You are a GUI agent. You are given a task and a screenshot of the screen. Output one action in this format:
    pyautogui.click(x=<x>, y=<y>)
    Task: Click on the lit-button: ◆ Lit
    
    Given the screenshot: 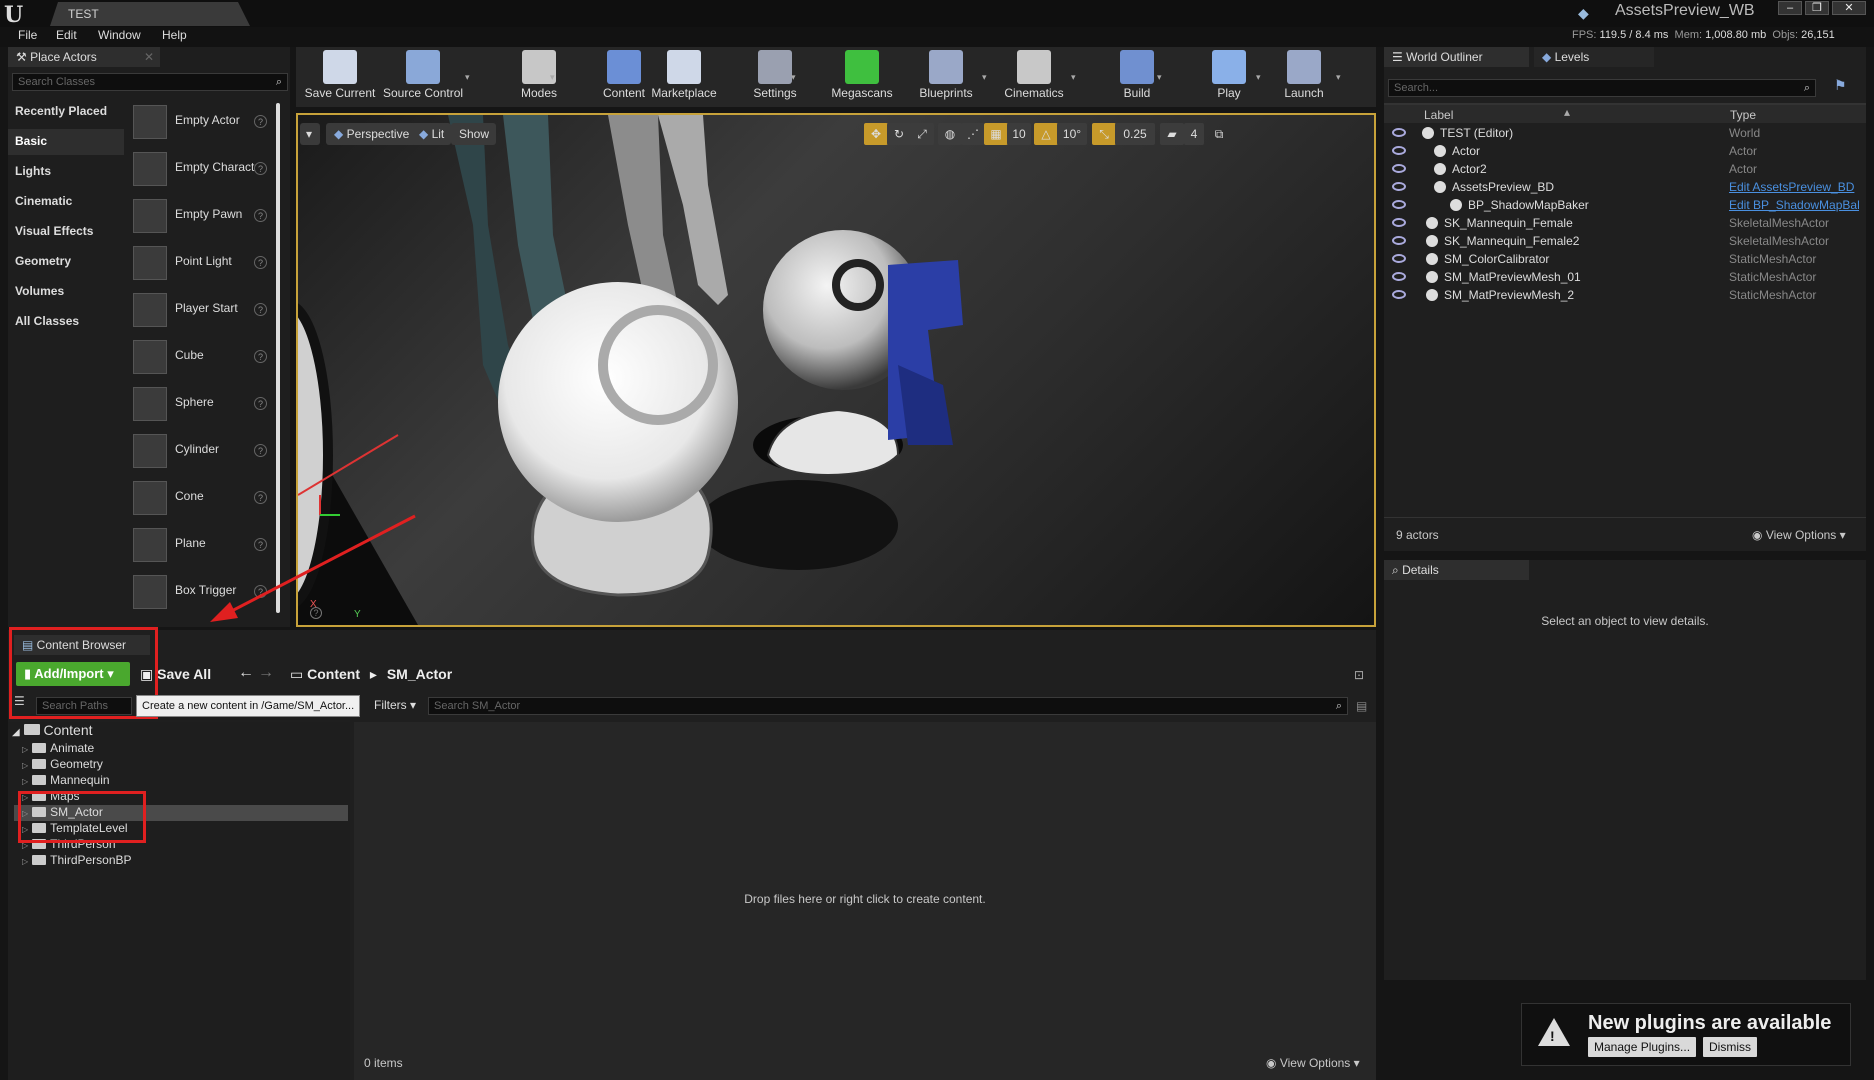 What is the action you would take?
    pyautogui.click(x=431, y=134)
    